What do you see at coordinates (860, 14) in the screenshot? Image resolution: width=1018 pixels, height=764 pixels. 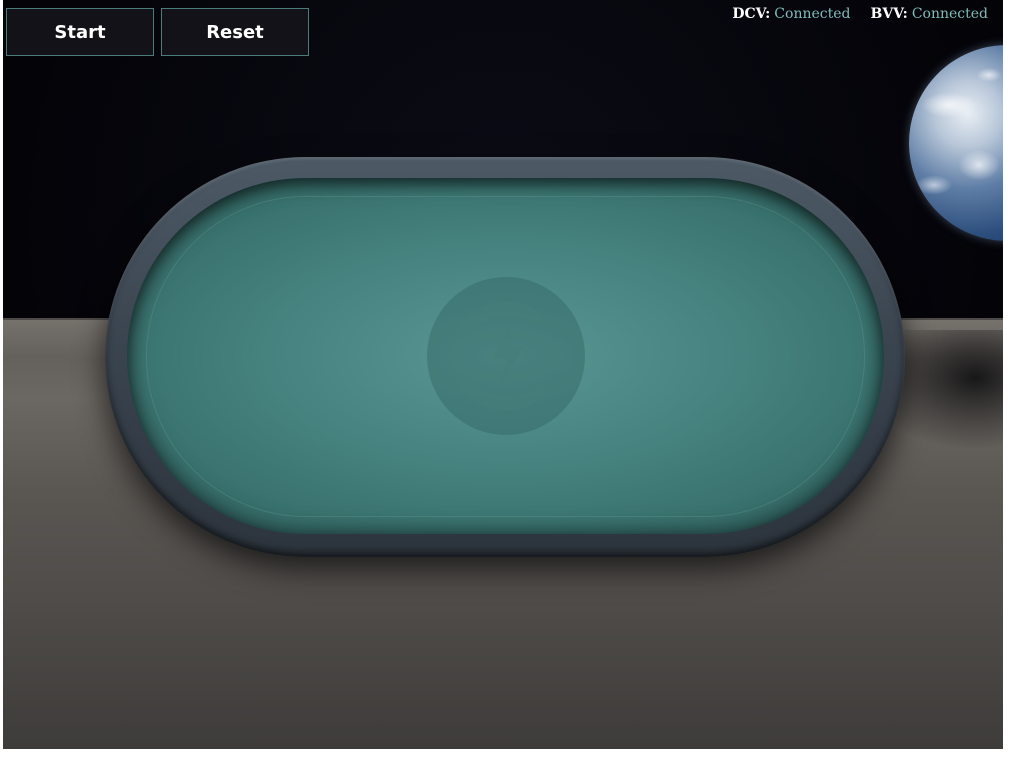 I see `connection-status-bar: DCV: Connected BVV: Connected` at bounding box center [860, 14].